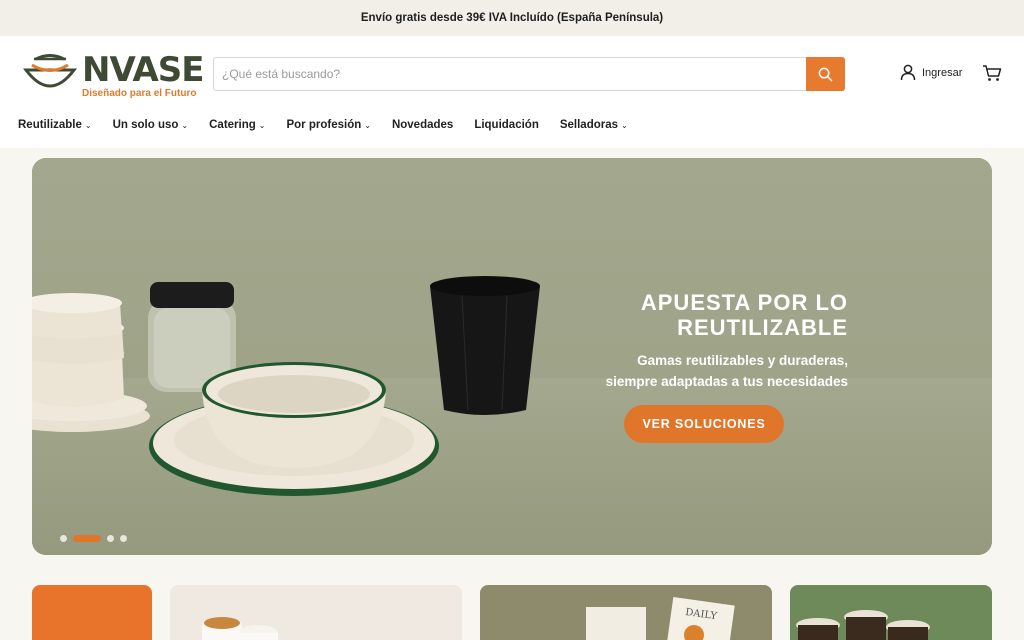 Image resolution: width=1024 pixels, height=640 pixels. Describe the element at coordinates (240, 628) in the screenshot. I see `coffee-cups-image` at that location.